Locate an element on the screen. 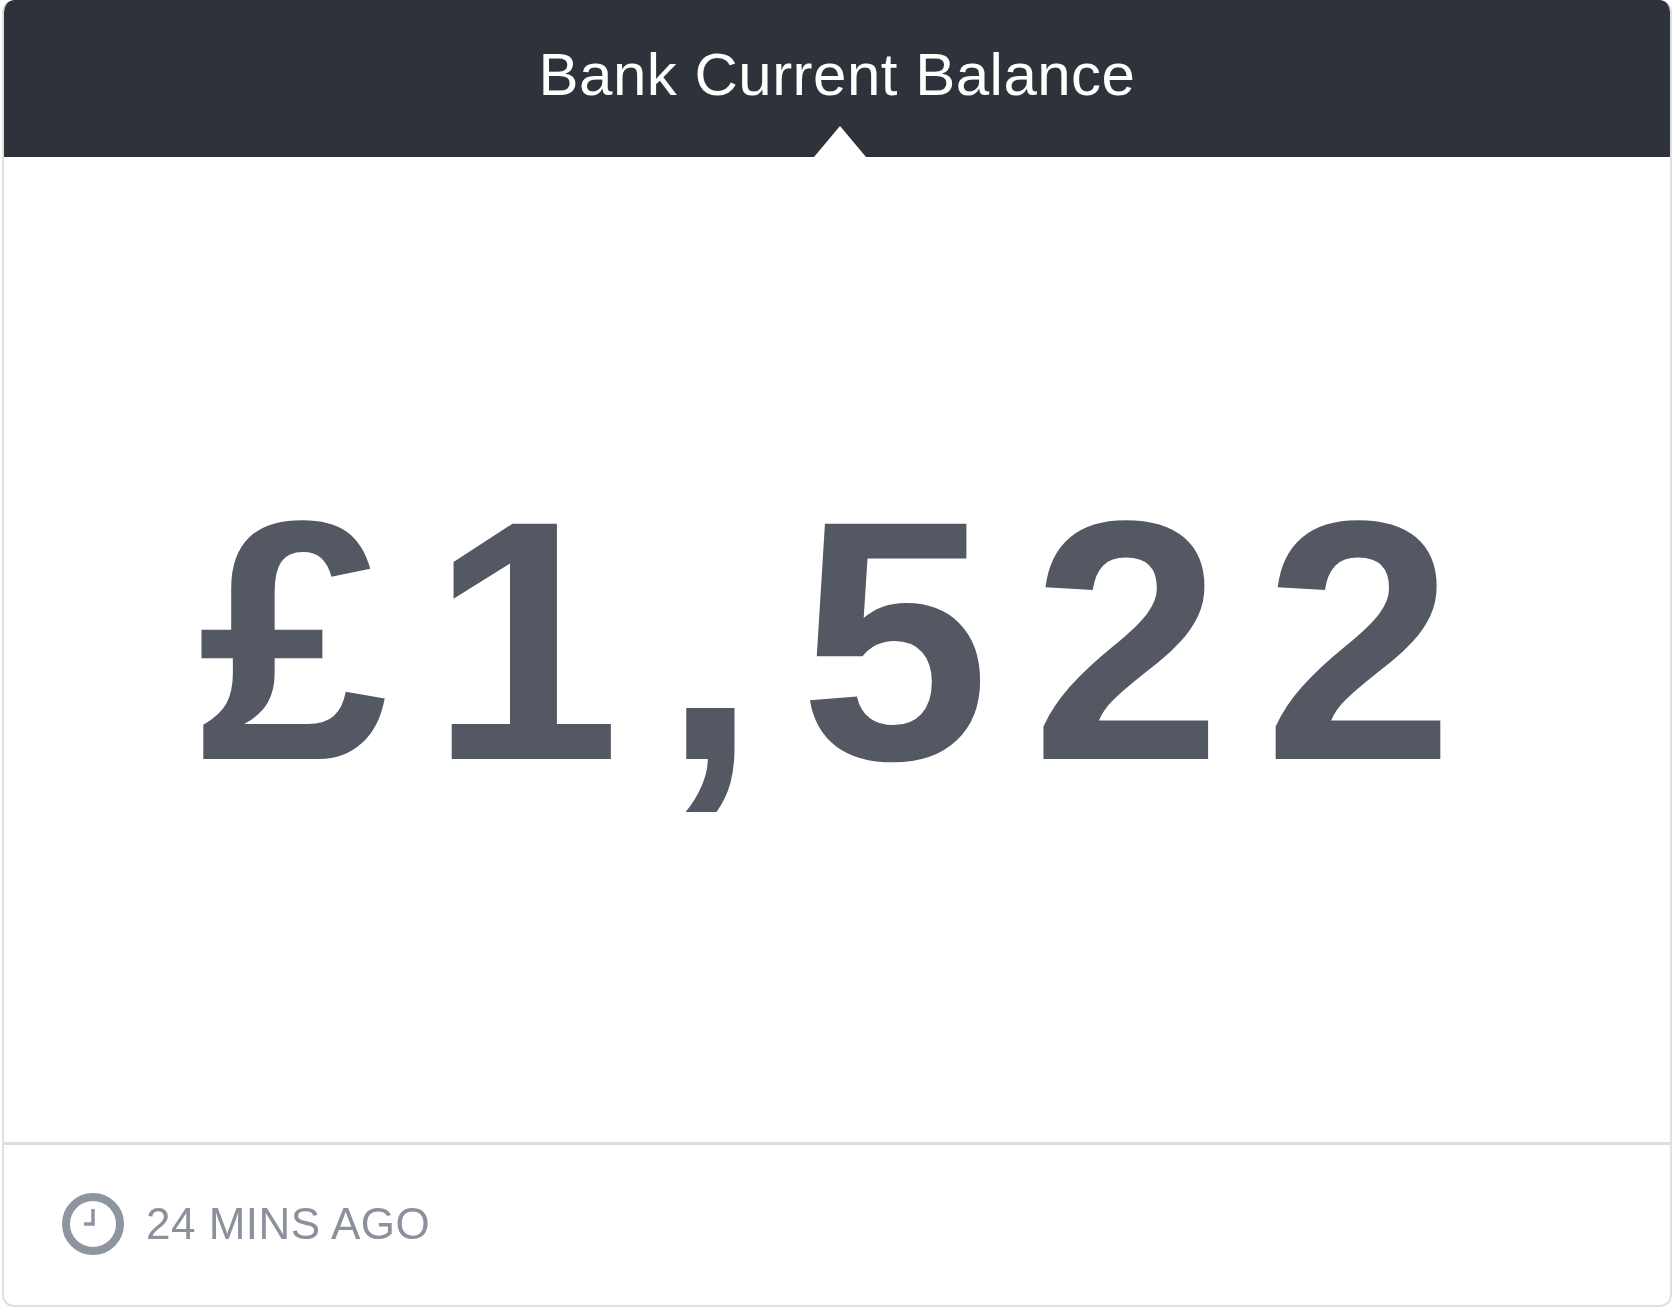  updated-time: 24 MINS AGO is located at coordinates (288, 1224).